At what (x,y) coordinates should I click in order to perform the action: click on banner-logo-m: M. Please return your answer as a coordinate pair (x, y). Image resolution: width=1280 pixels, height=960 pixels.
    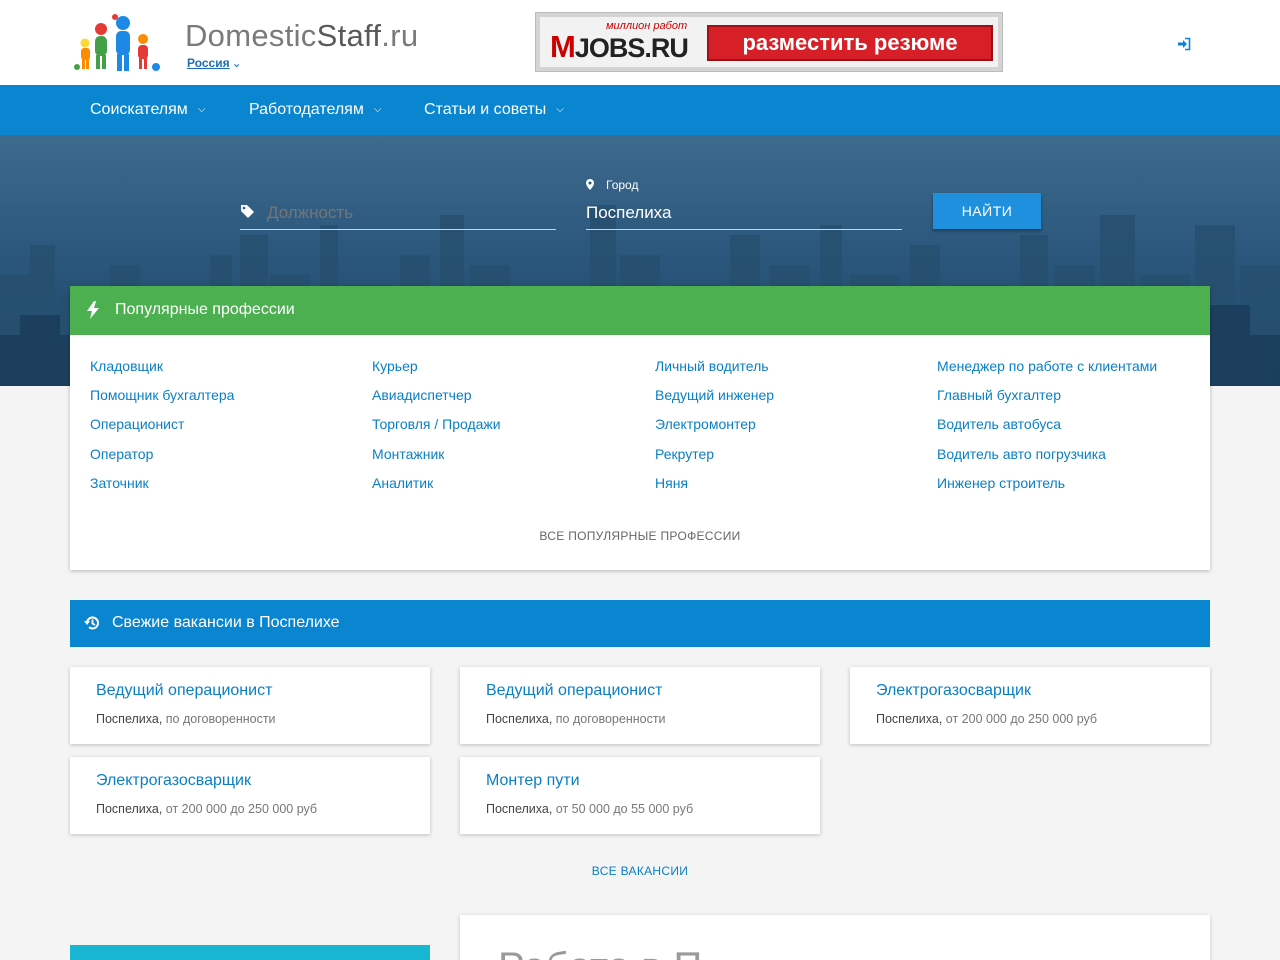
    Looking at the image, I should click on (563, 46).